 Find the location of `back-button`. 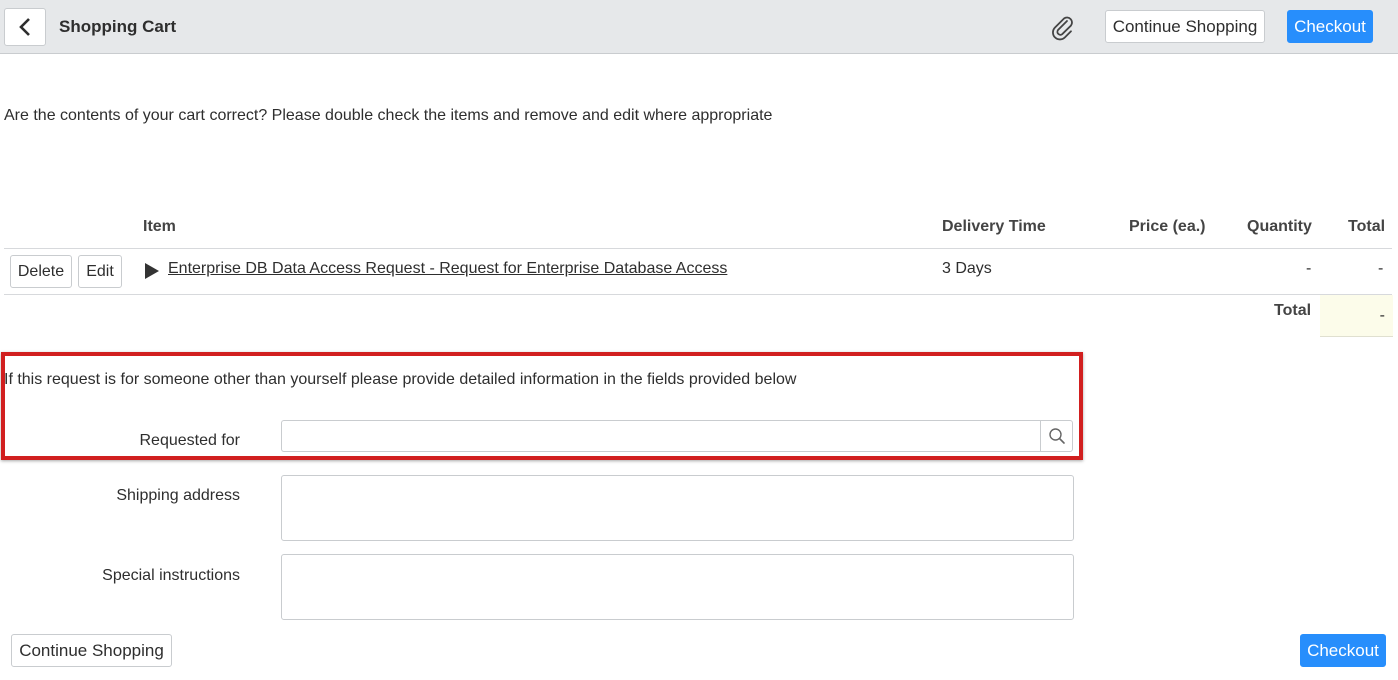

back-button is located at coordinates (25, 27).